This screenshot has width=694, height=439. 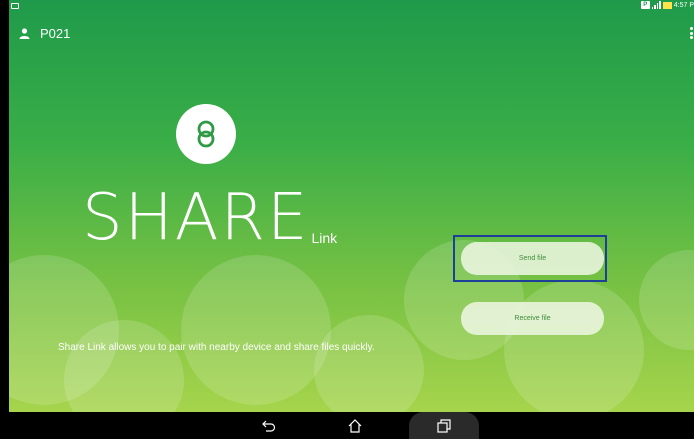 What do you see at coordinates (24, 33) in the screenshot?
I see `person-icon` at bounding box center [24, 33].